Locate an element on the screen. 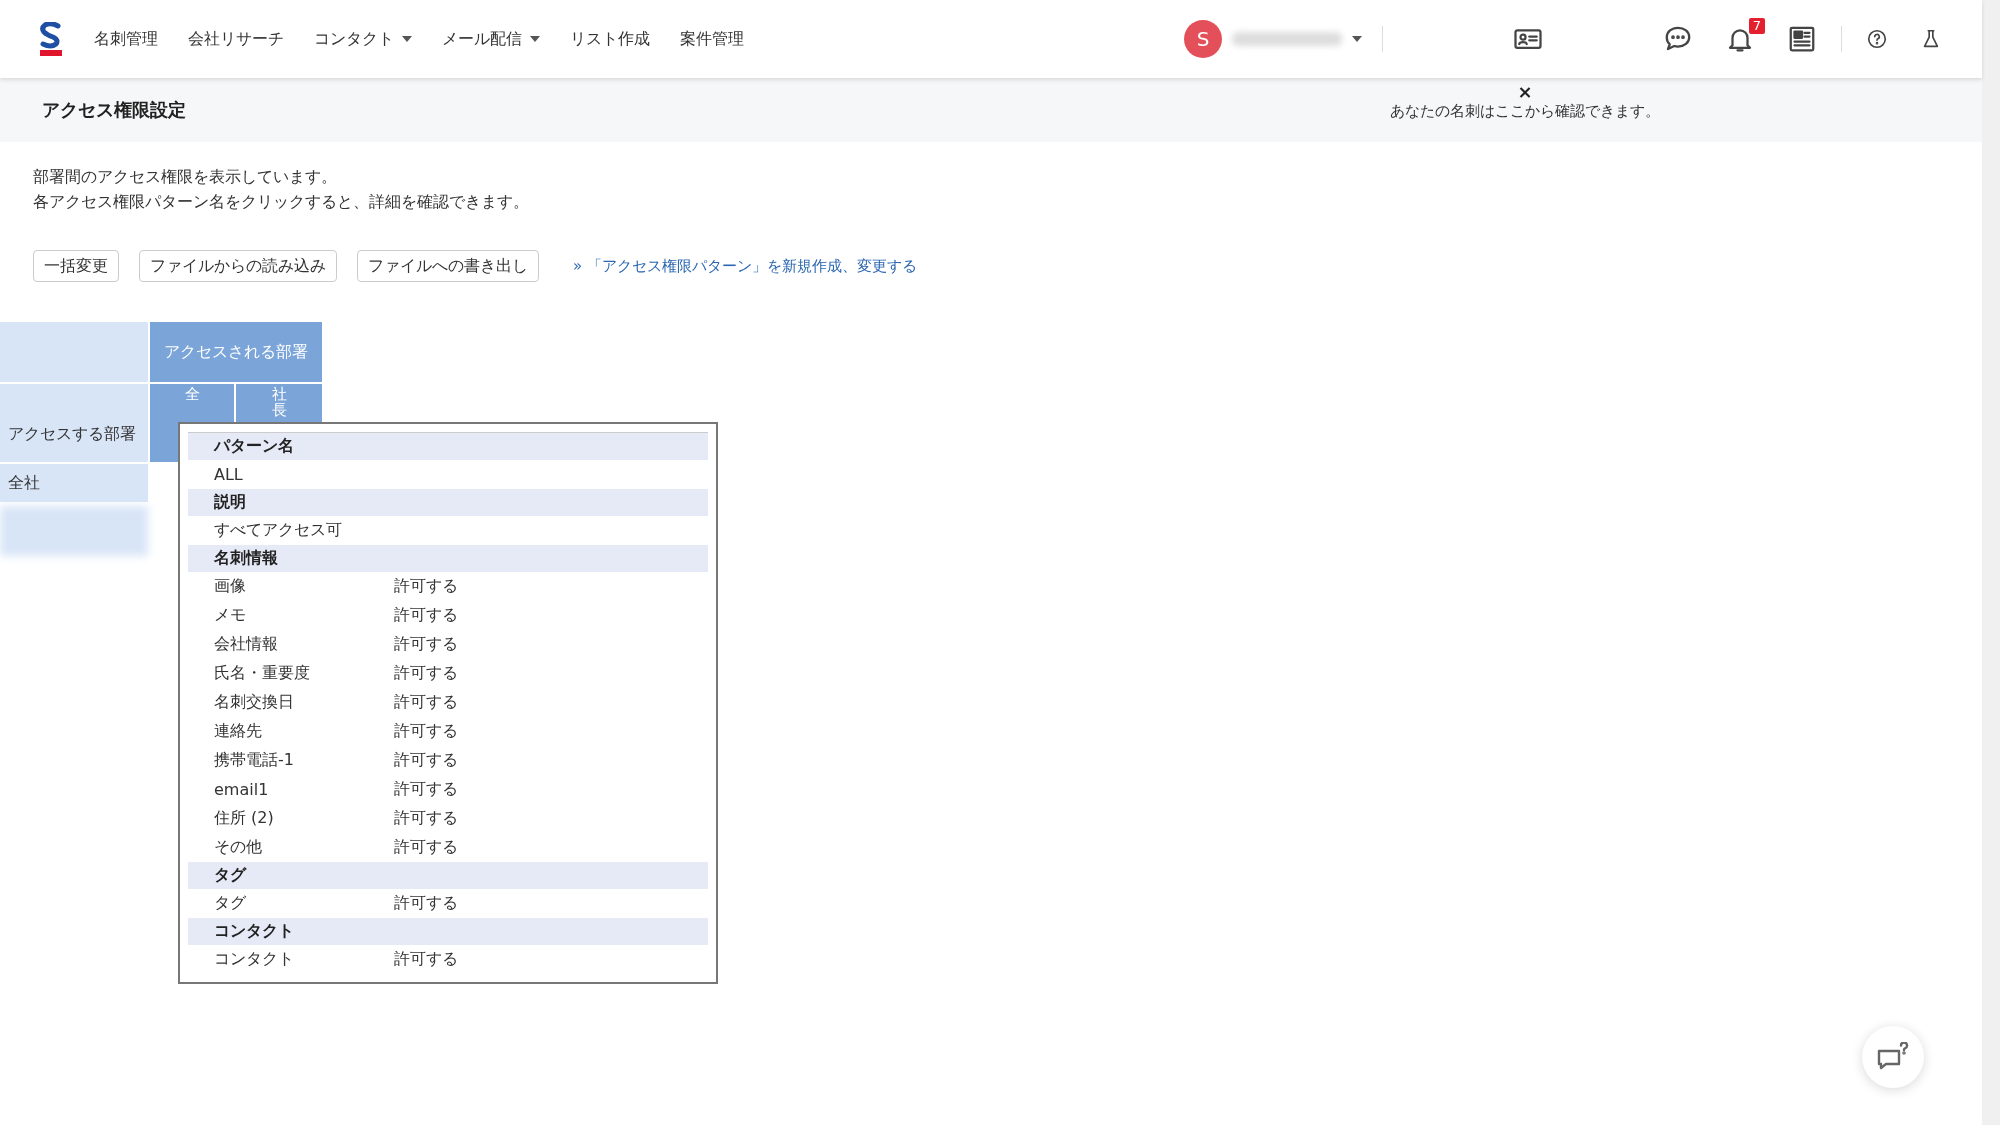 This screenshot has height=1125, width=2000. caret-icon is located at coordinates (1357, 39).